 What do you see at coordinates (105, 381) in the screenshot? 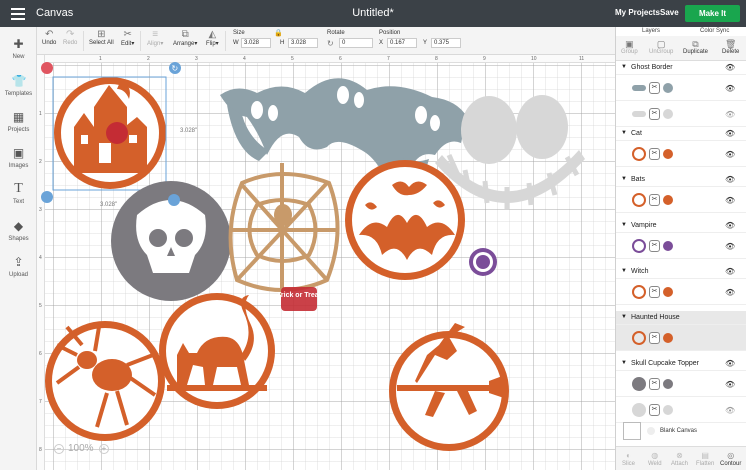
I see `spider-image` at bounding box center [105, 381].